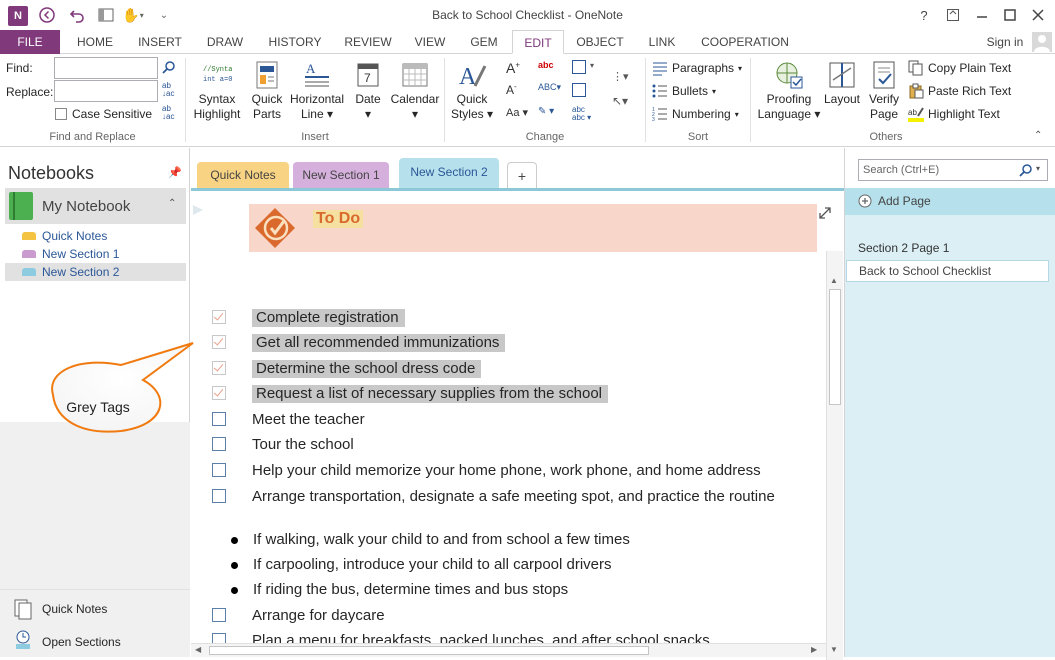 This screenshot has width=1055, height=660. What do you see at coordinates (834, 455) in the screenshot?
I see `page-scrollbar: ▲ ▼` at bounding box center [834, 455].